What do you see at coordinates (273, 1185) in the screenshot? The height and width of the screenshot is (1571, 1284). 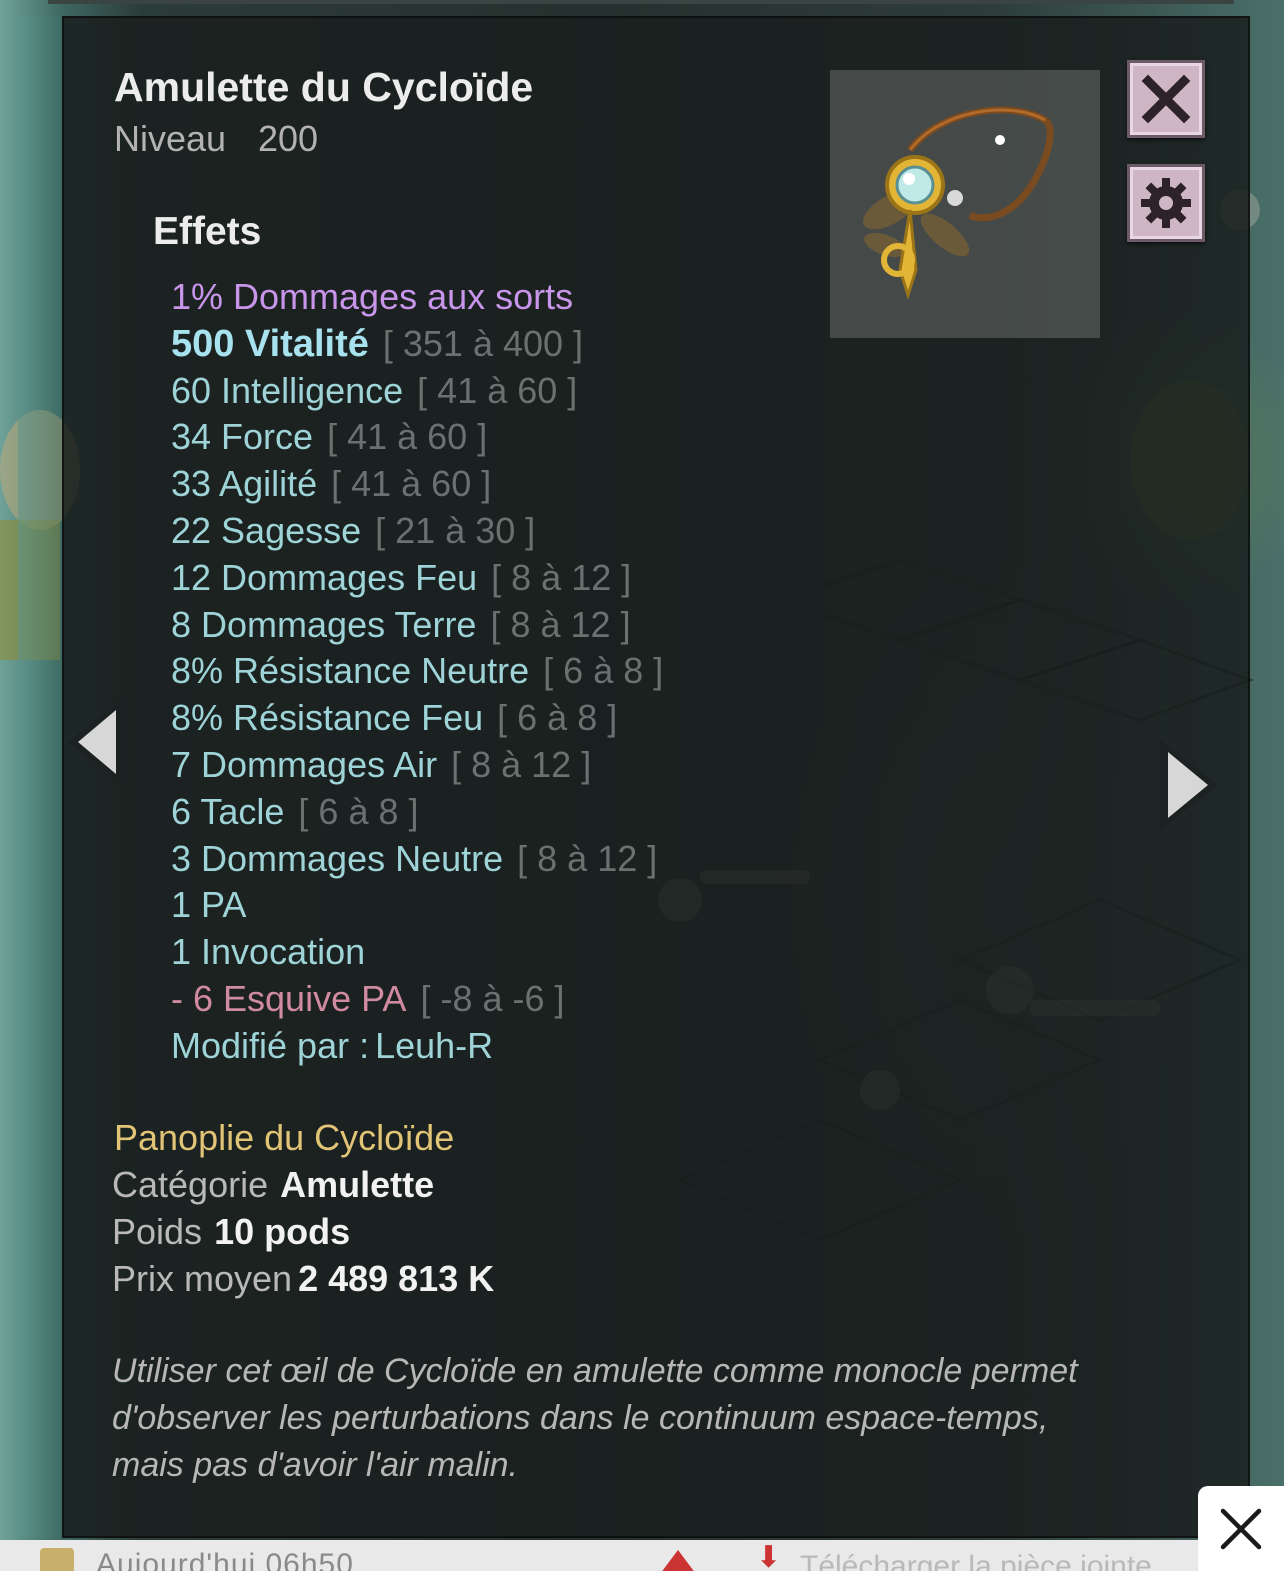 I see `category-row: Catégorie Amulette` at bounding box center [273, 1185].